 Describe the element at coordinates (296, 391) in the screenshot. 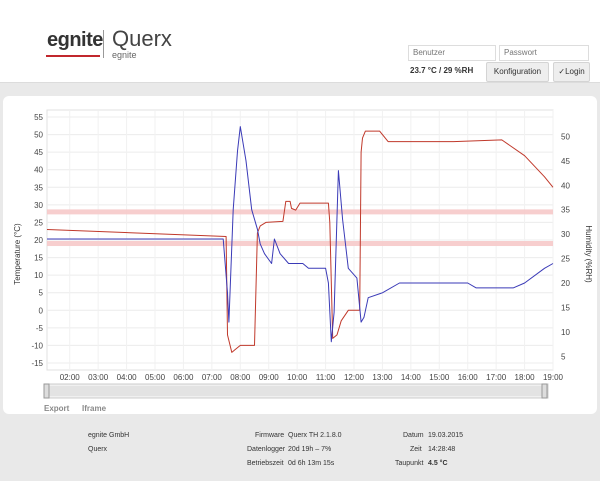

I see `range-navigator` at that location.